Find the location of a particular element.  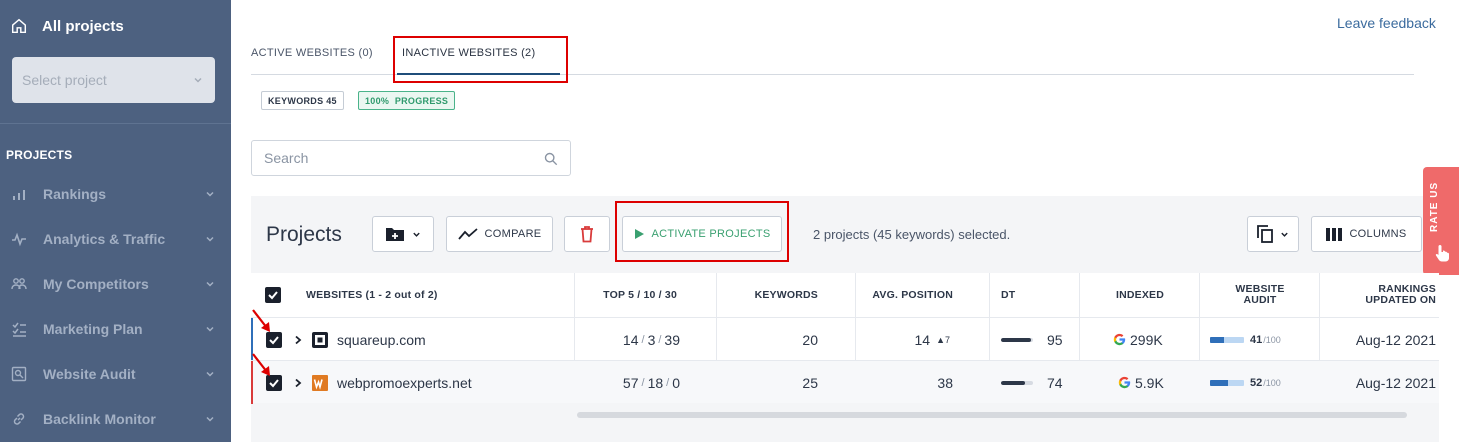

delete-button is located at coordinates (587, 234).